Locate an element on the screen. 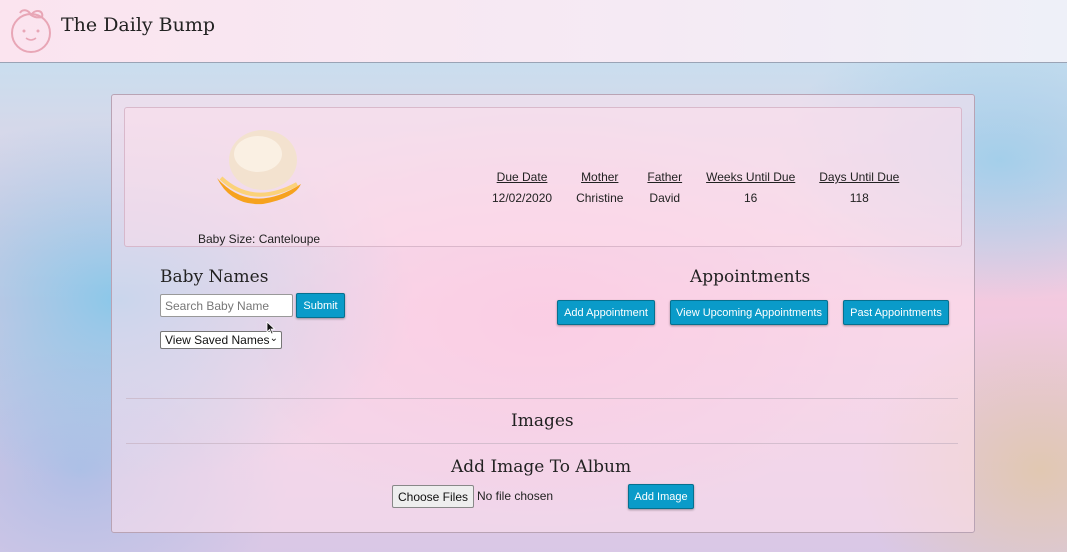  appointments-heading: Appointments is located at coordinates (750, 277).